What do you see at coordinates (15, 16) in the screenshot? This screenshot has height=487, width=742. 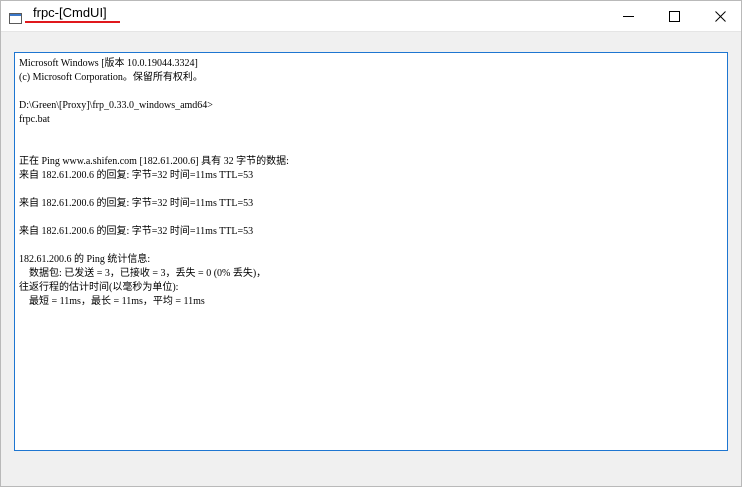 I see `window-app-icon` at bounding box center [15, 16].